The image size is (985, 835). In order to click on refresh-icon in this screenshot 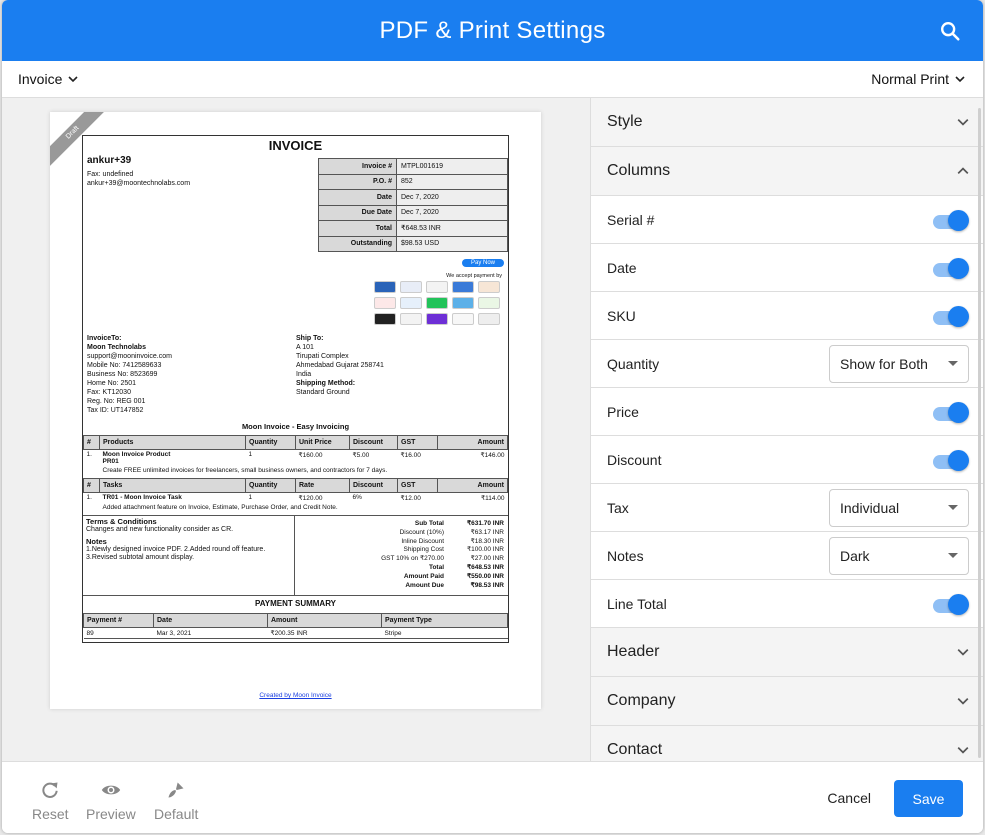, I will do `click(50, 790)`.